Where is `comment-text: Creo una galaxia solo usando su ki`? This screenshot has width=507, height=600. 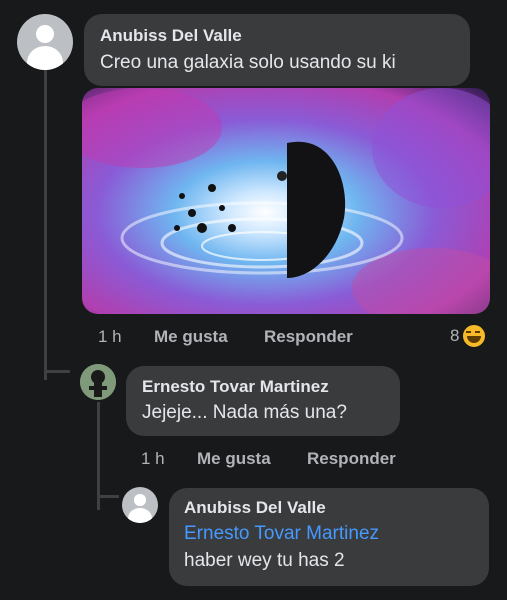
comment-text: Creo una galaxia solo usando su ki is located at coordinates (248, 62).